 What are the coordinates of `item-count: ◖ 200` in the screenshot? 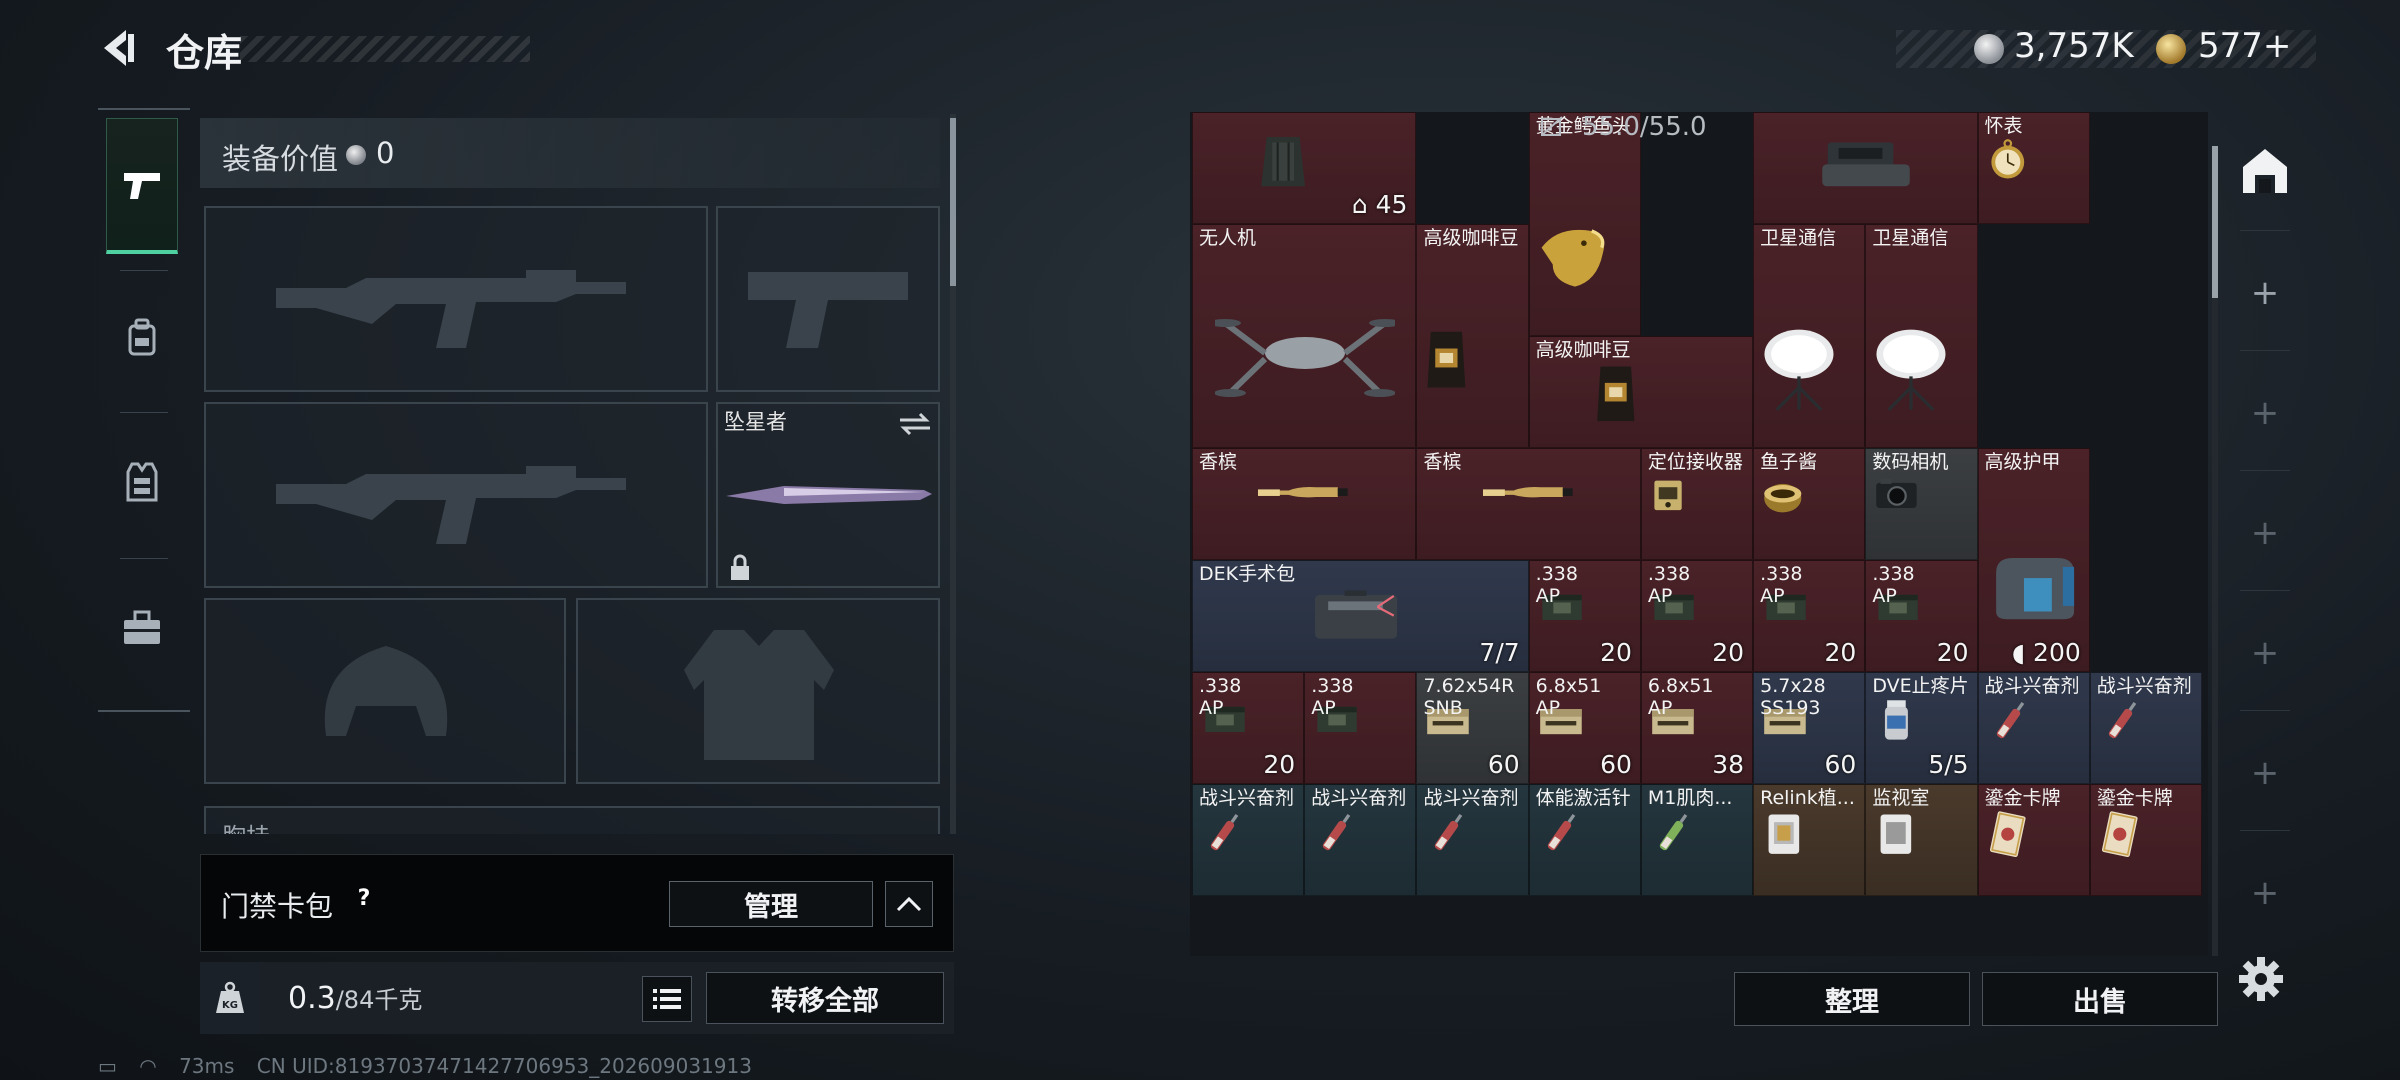 It's located at (2046, 652).